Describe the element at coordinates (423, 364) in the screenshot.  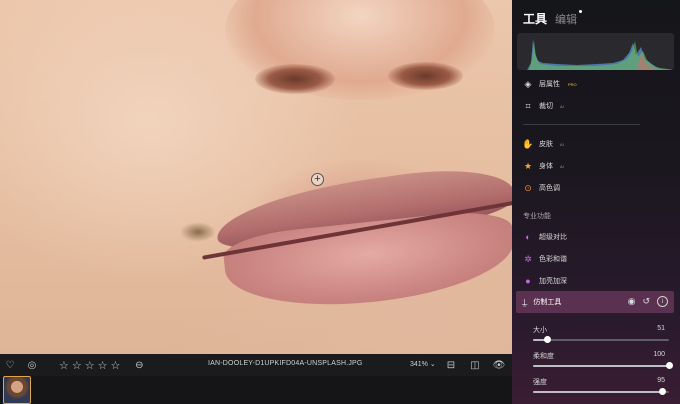
I see `zoom-level: 341% ⌄` at that location.